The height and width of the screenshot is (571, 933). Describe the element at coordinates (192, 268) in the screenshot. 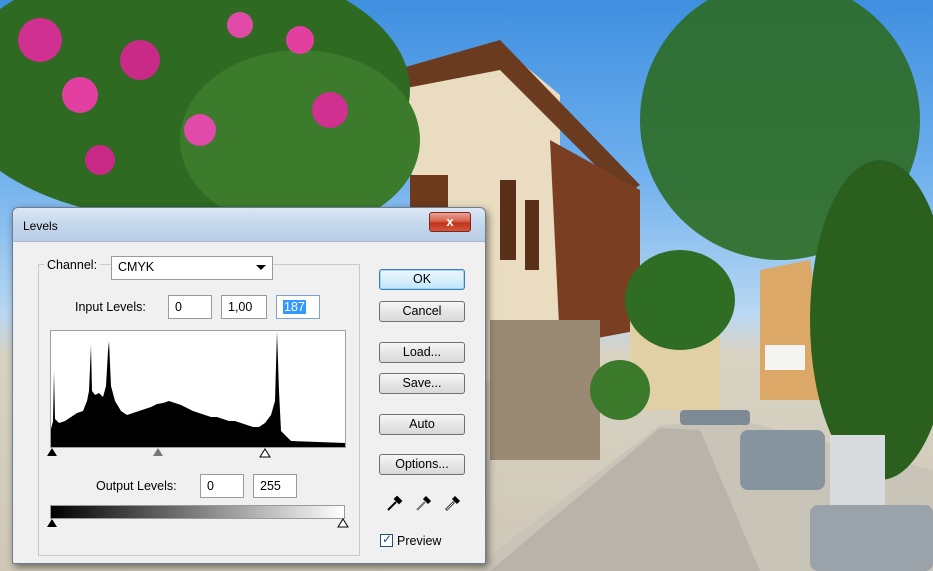

I see `channel-select: CMYK` at that location.